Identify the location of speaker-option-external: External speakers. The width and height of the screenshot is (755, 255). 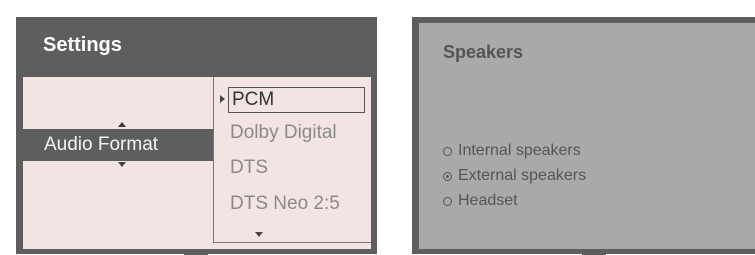
(514, 176).